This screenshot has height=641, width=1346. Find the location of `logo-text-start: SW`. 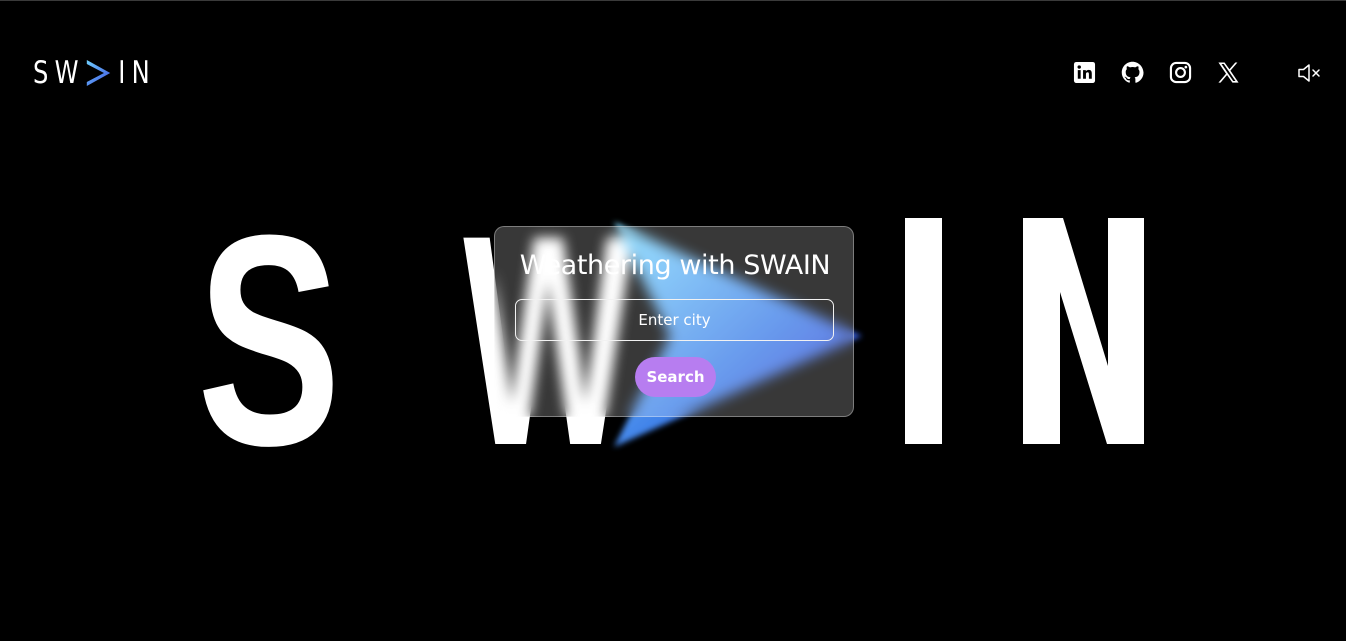

logo-text-start: SW is located at coordinates (59, 73).